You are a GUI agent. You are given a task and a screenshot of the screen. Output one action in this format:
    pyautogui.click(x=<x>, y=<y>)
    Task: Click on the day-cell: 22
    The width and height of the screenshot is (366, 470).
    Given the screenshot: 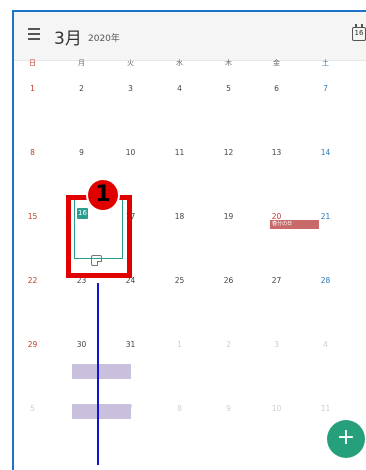 What is the action you would take?
    pyautogui.click(x=32, y=280)
    